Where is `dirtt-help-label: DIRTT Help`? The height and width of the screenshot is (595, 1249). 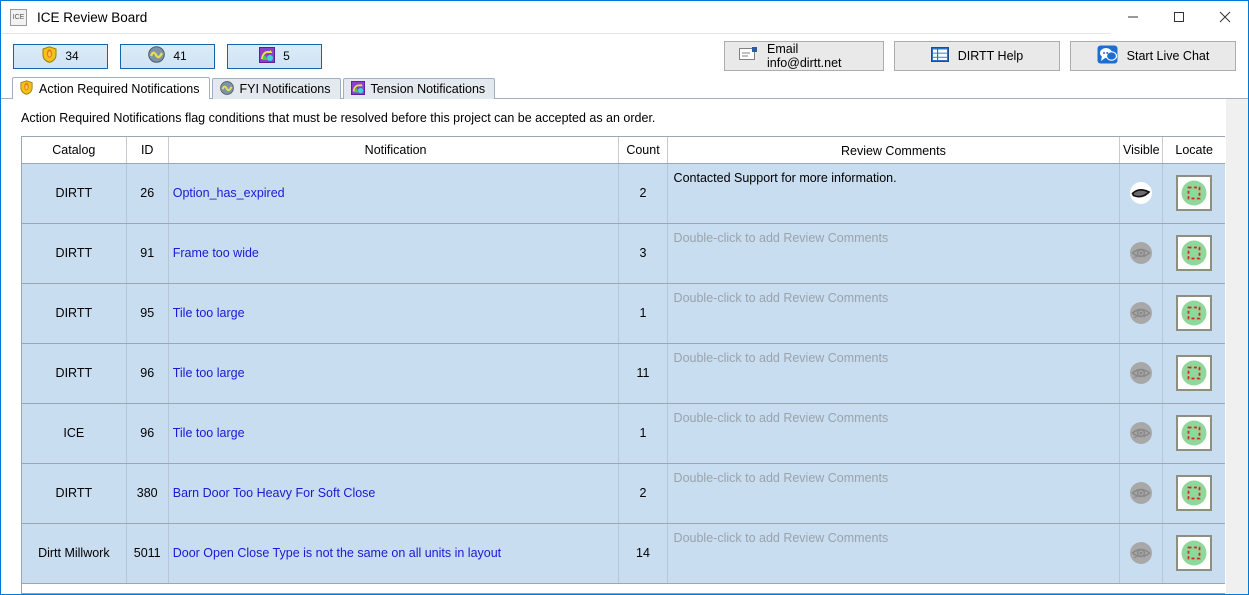 dirtt-help-label: DIRTT Help is located at coordinates (990, 56).